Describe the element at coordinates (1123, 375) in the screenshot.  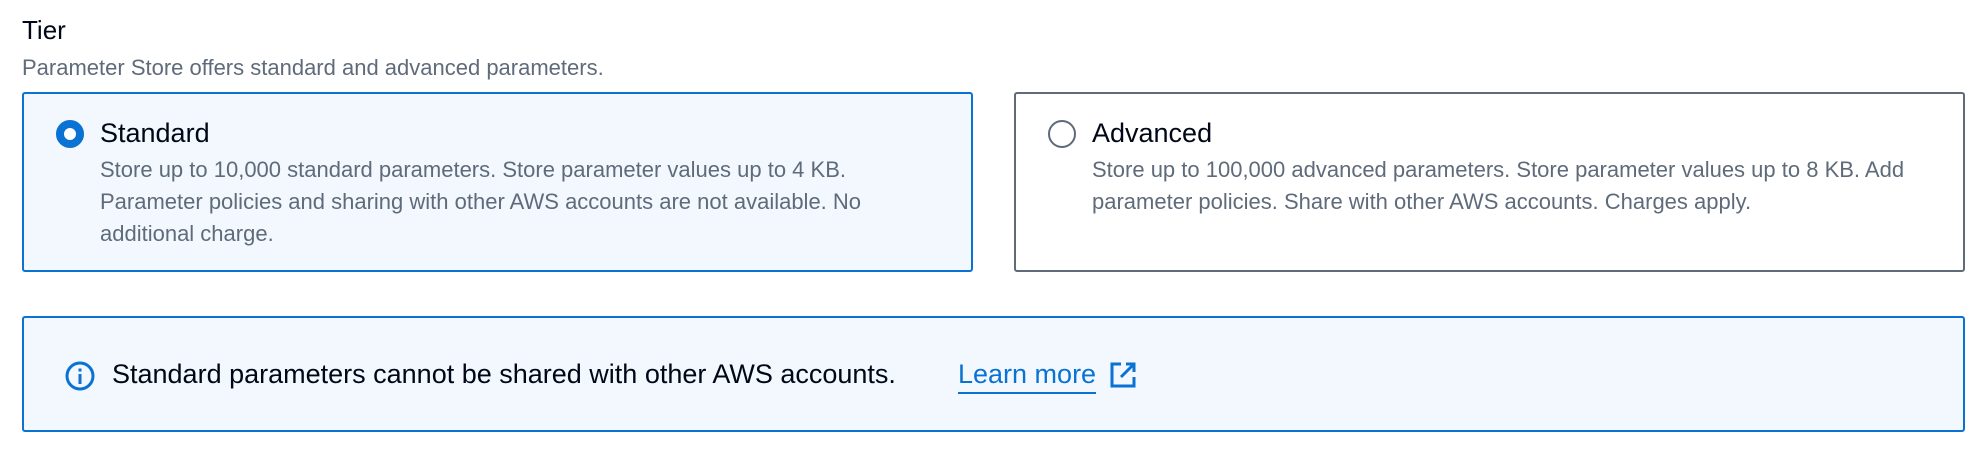
I see `external-link-icon` at that location.